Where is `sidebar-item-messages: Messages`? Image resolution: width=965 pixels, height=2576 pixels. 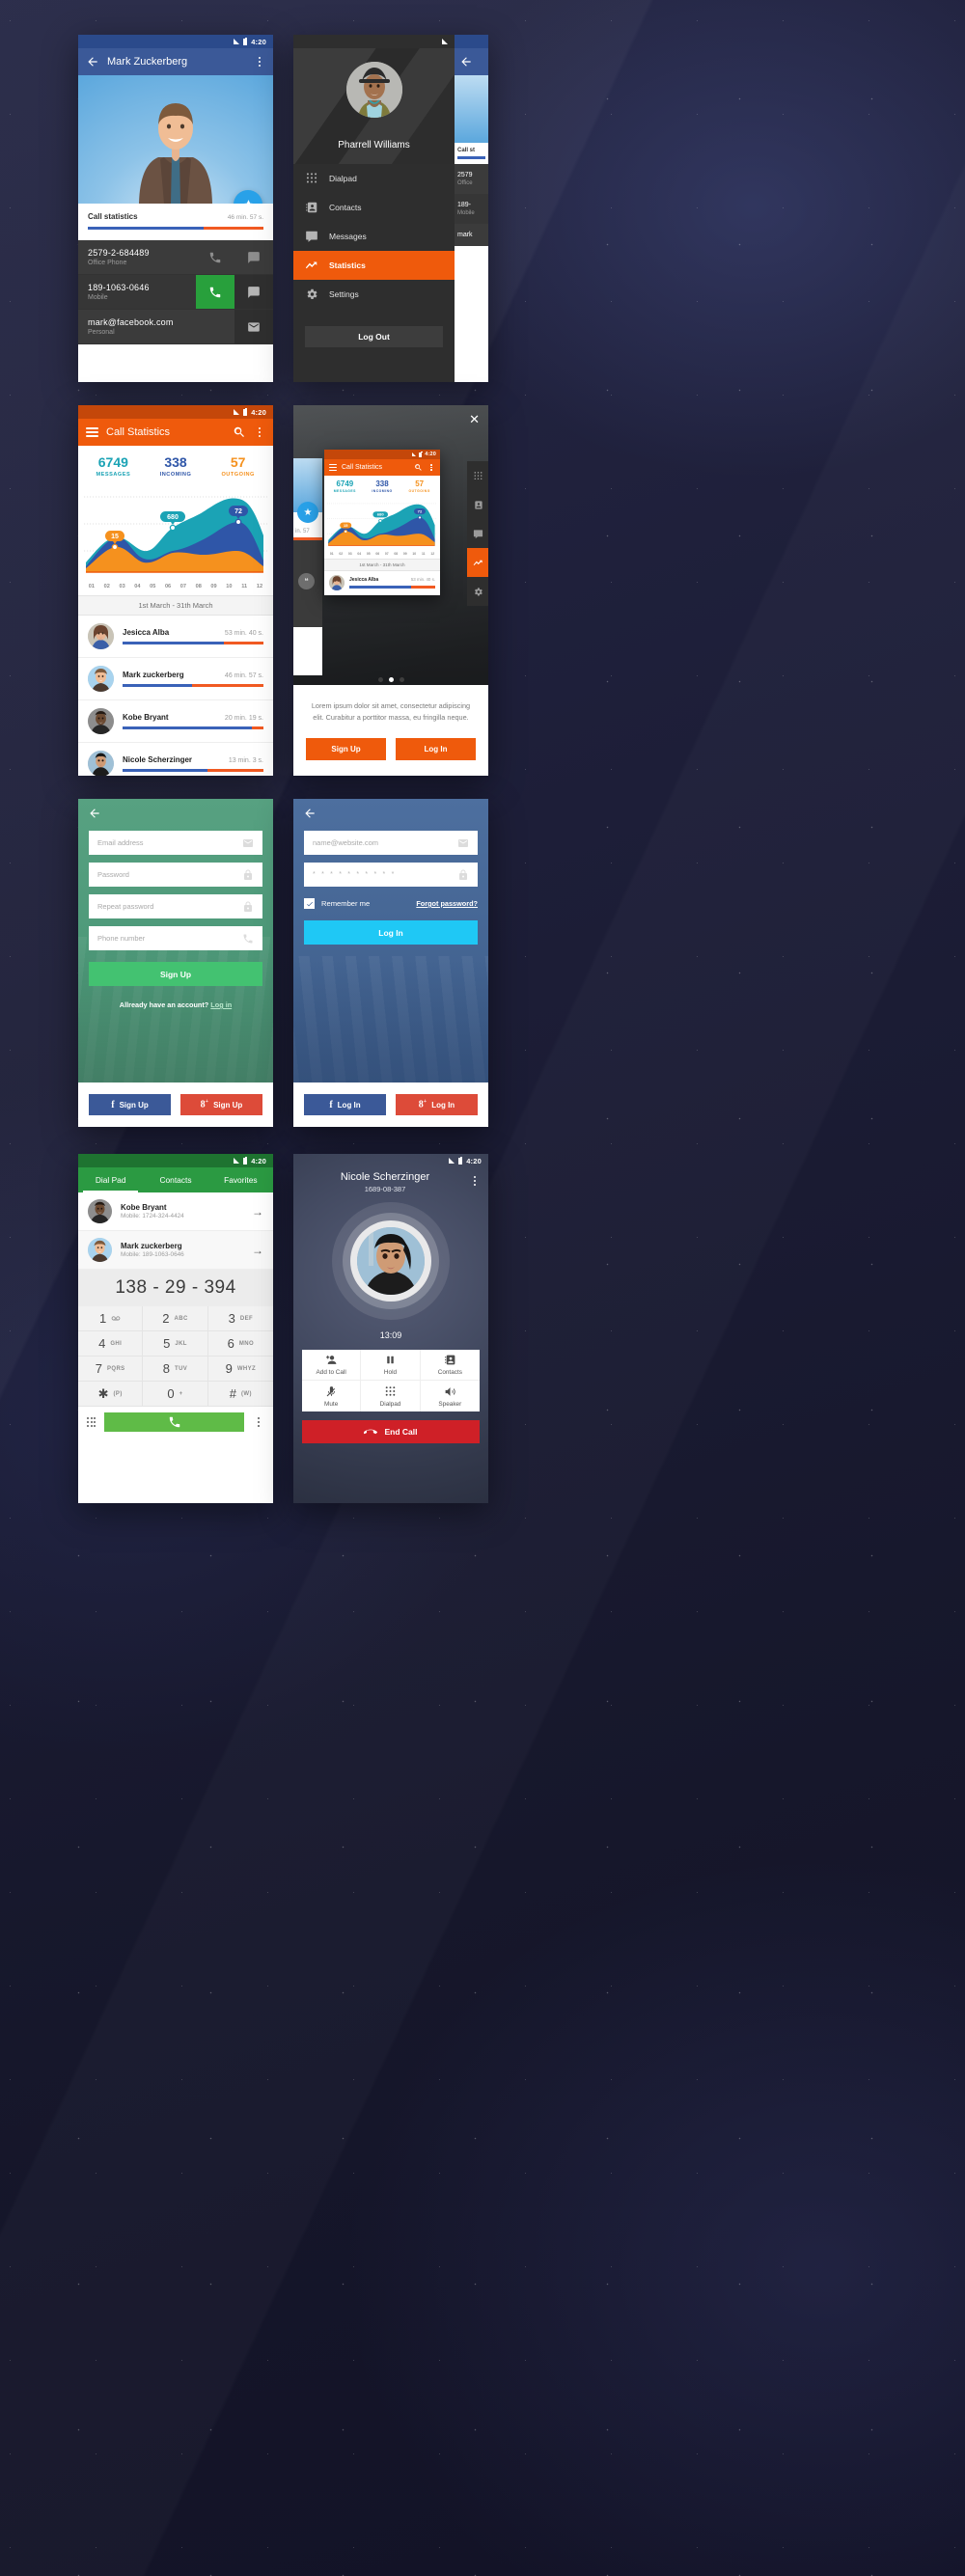
sidebar-item-messages: Messages is located at coordinates (374, 236).